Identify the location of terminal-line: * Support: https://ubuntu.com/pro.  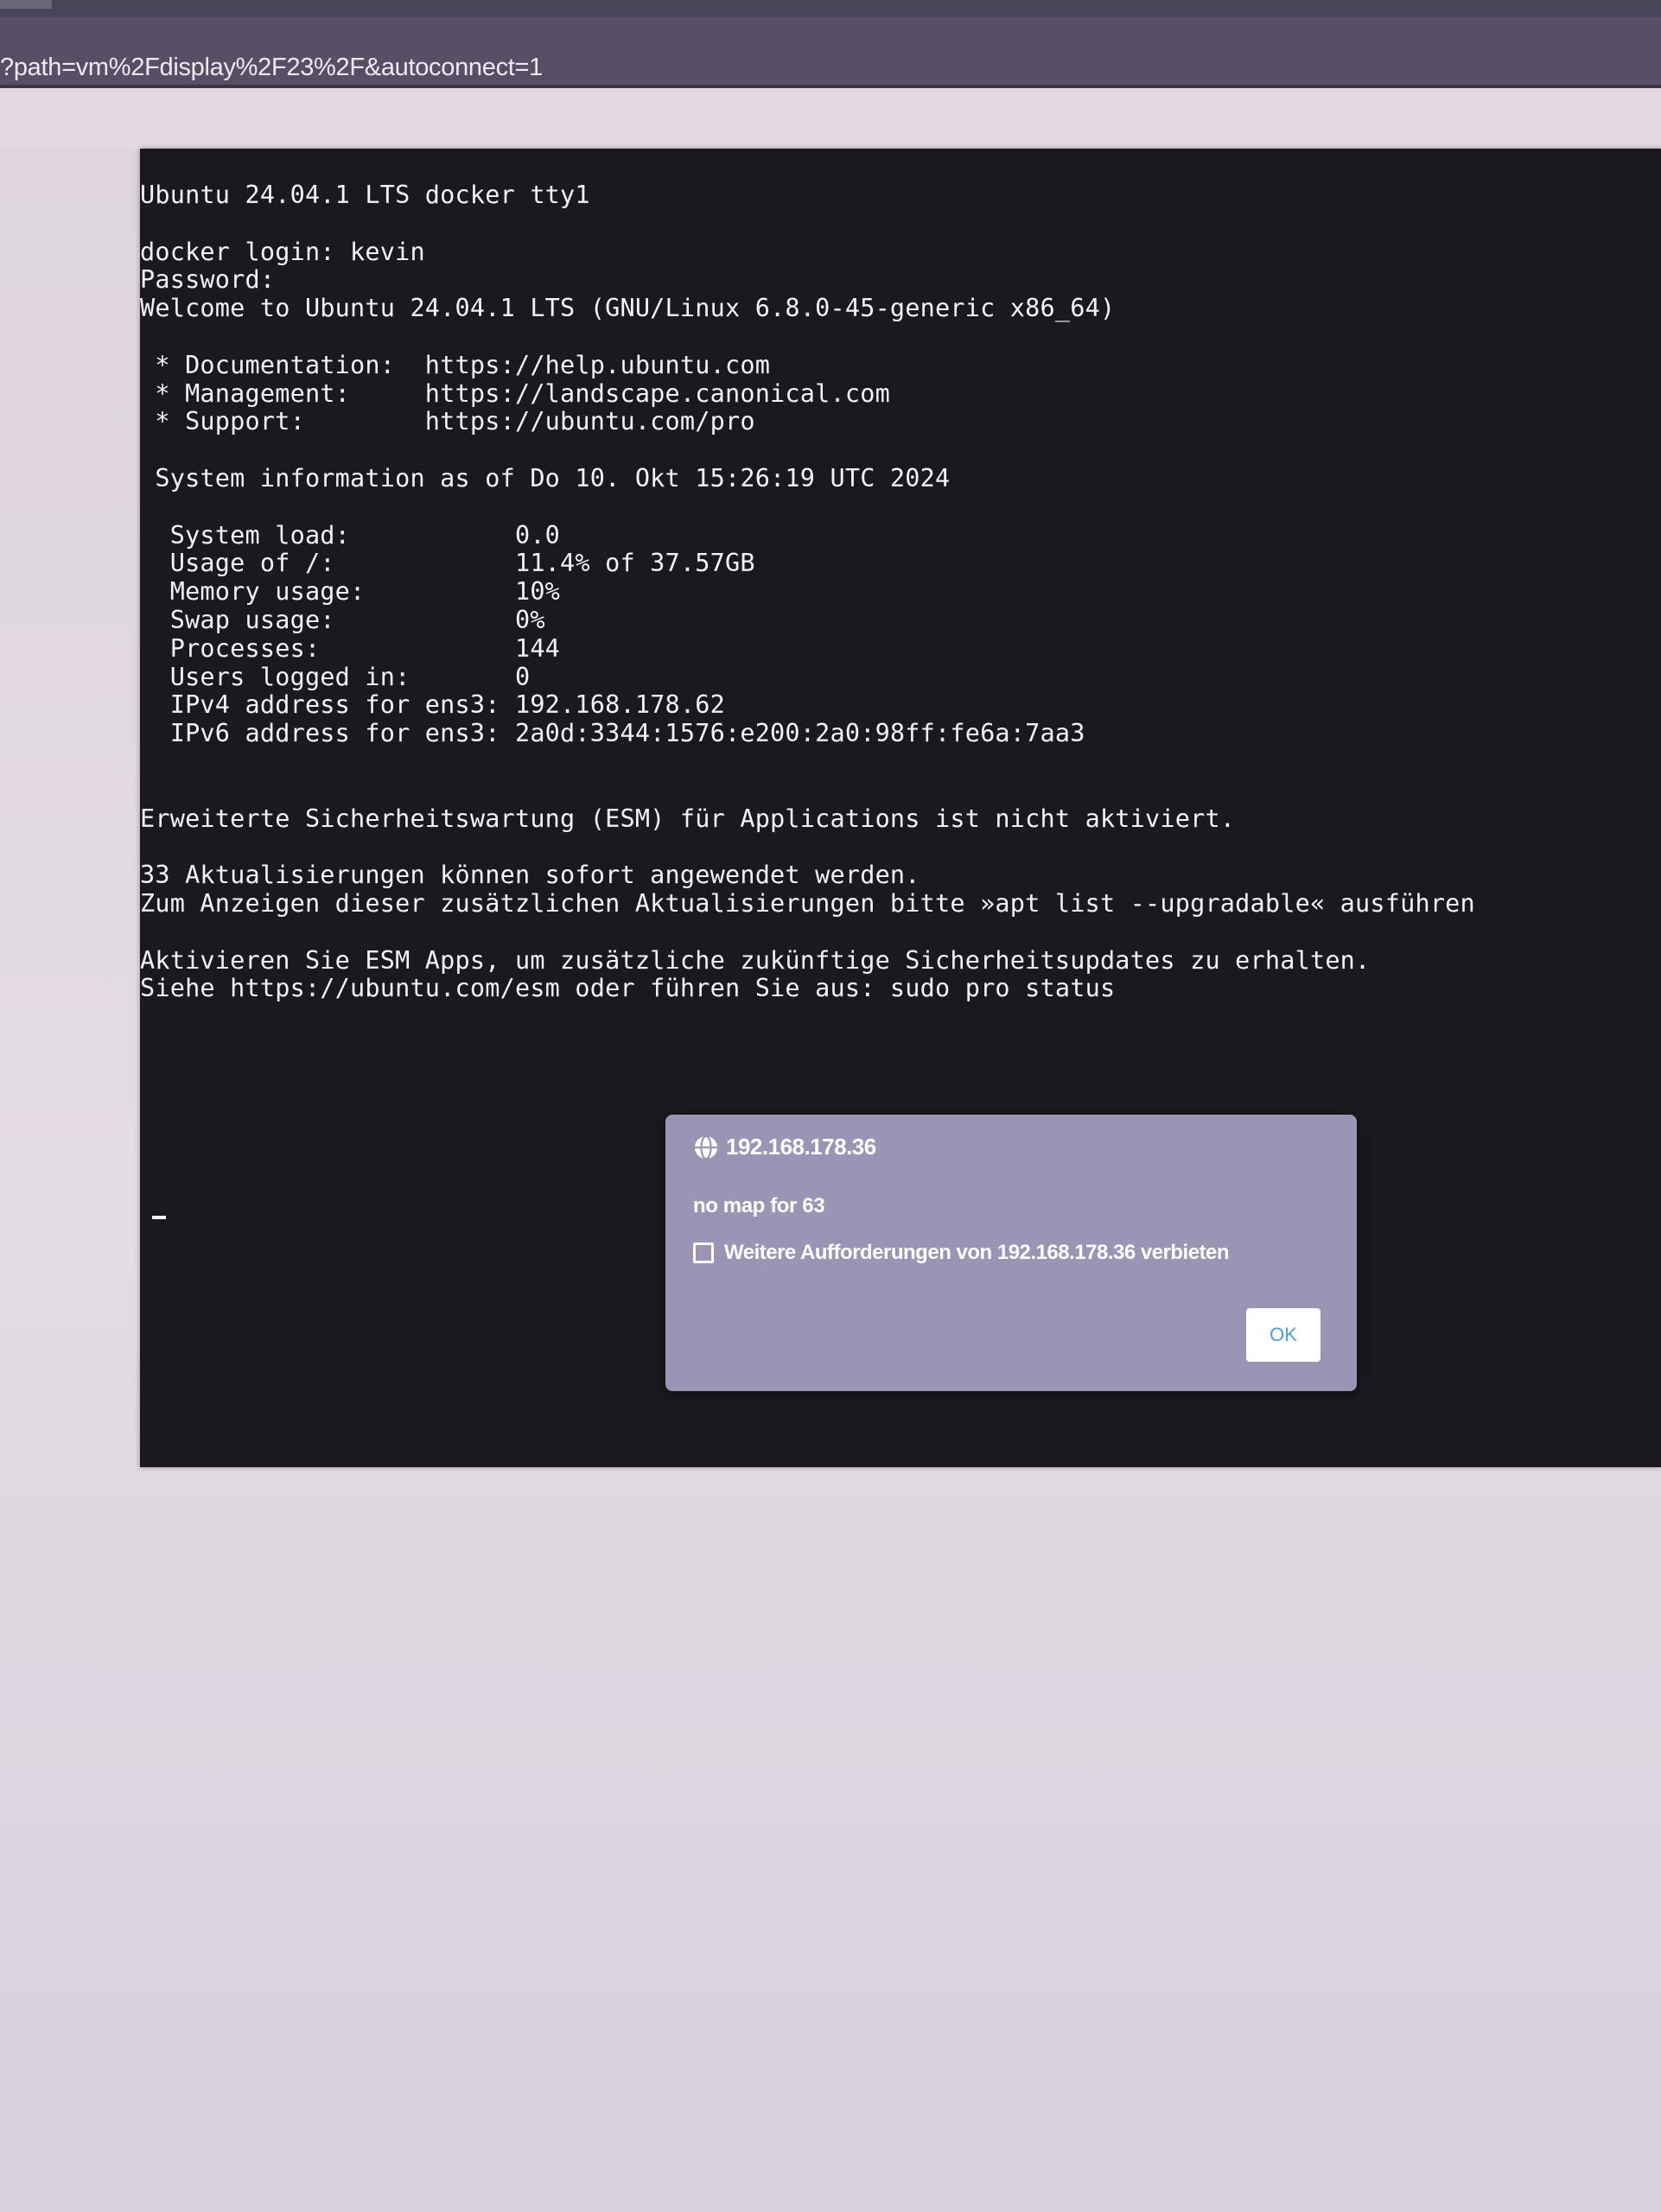
(448, 421).